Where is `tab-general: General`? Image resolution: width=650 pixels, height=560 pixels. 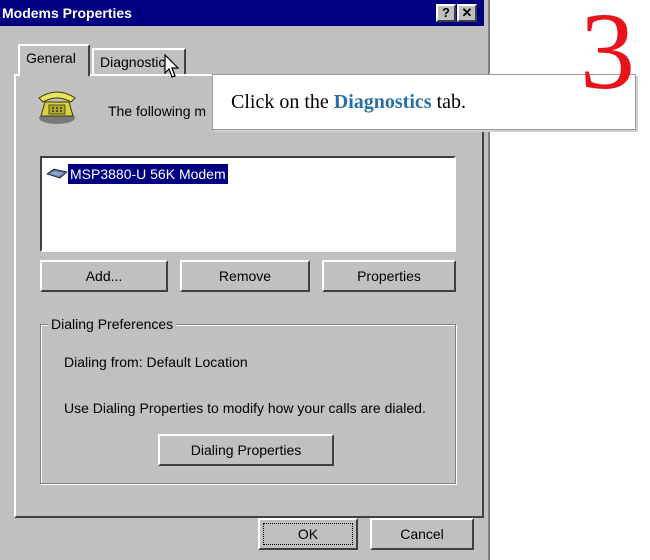 tab-general: General is located at coordinates (54, 60).